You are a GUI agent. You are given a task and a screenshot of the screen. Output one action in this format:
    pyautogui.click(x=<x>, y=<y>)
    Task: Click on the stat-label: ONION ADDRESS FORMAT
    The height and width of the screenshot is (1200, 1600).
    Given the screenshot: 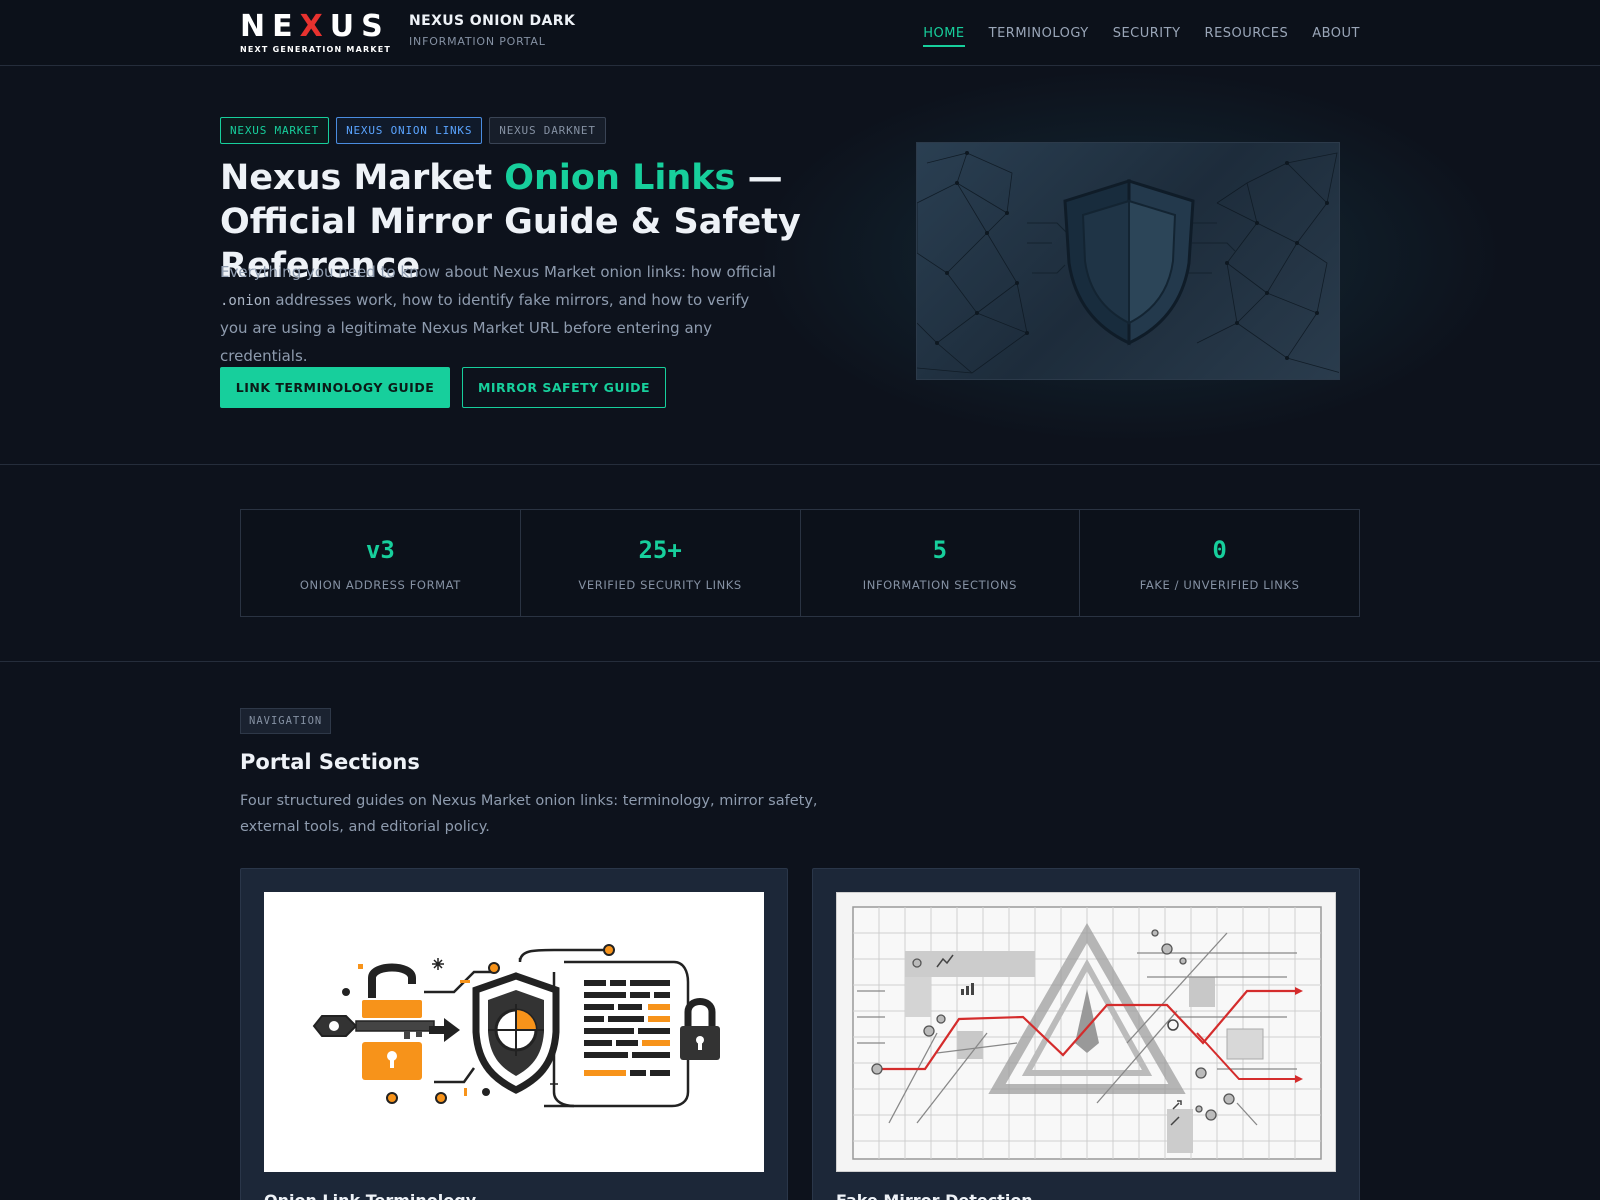 What is the action you would take?
    pyautogui.click(x=380, y=585)
    